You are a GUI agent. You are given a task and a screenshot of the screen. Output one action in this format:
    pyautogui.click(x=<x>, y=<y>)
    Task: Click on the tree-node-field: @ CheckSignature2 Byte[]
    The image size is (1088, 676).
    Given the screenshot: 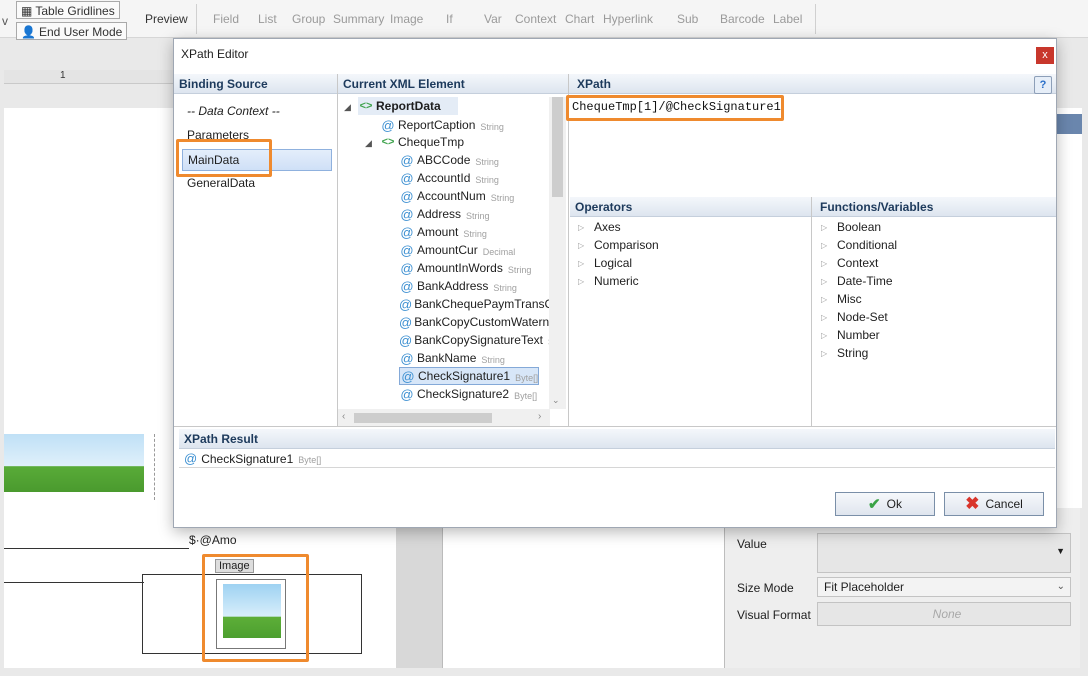 What is the action you would take?
    pyautogui.click(x=468, y=394)
    